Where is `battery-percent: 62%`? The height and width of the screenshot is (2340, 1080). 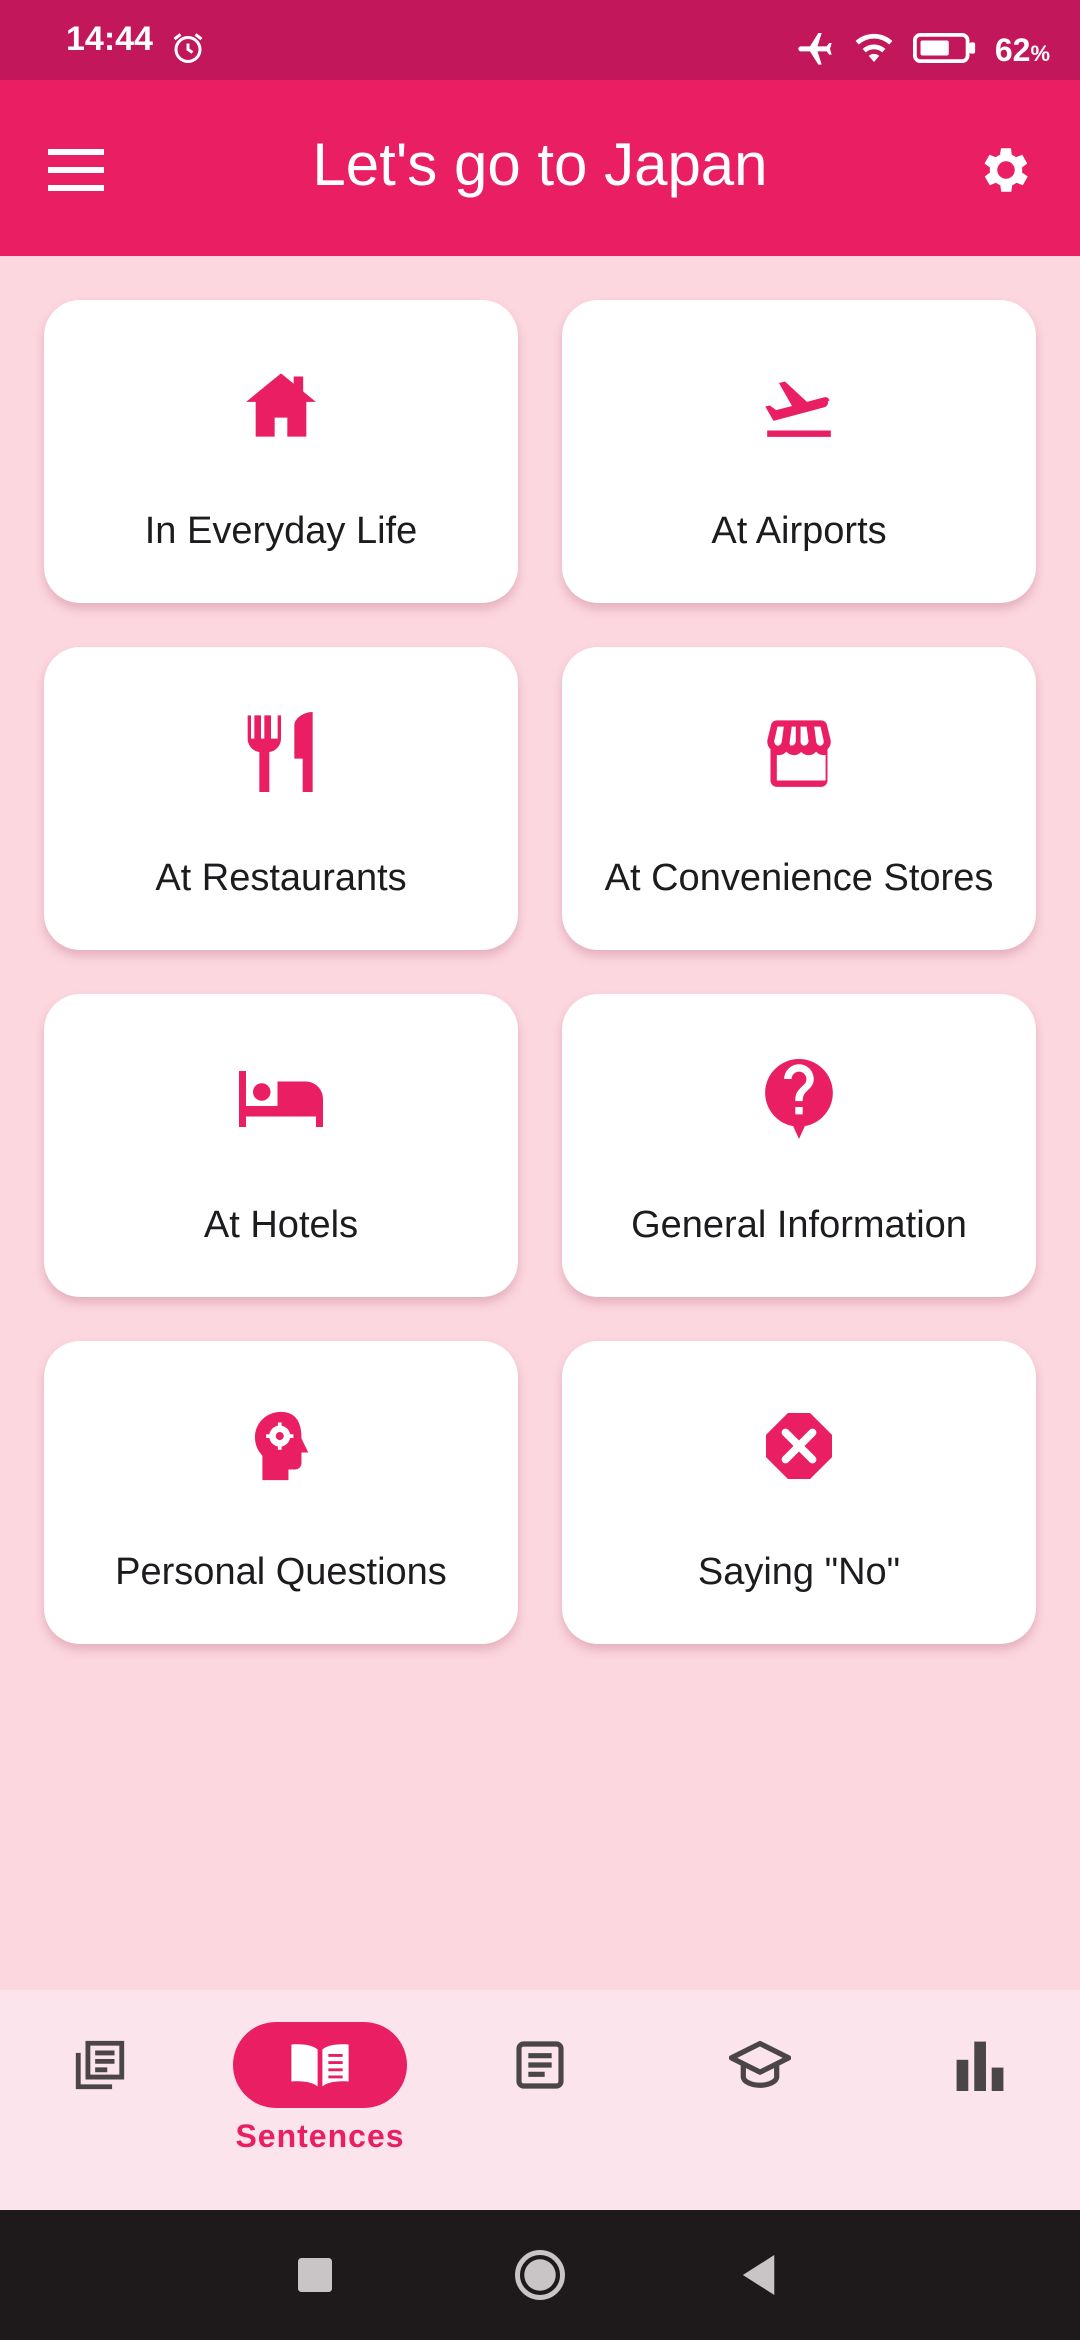
battery-percent: 62% is located at coordinates (1022, 50).